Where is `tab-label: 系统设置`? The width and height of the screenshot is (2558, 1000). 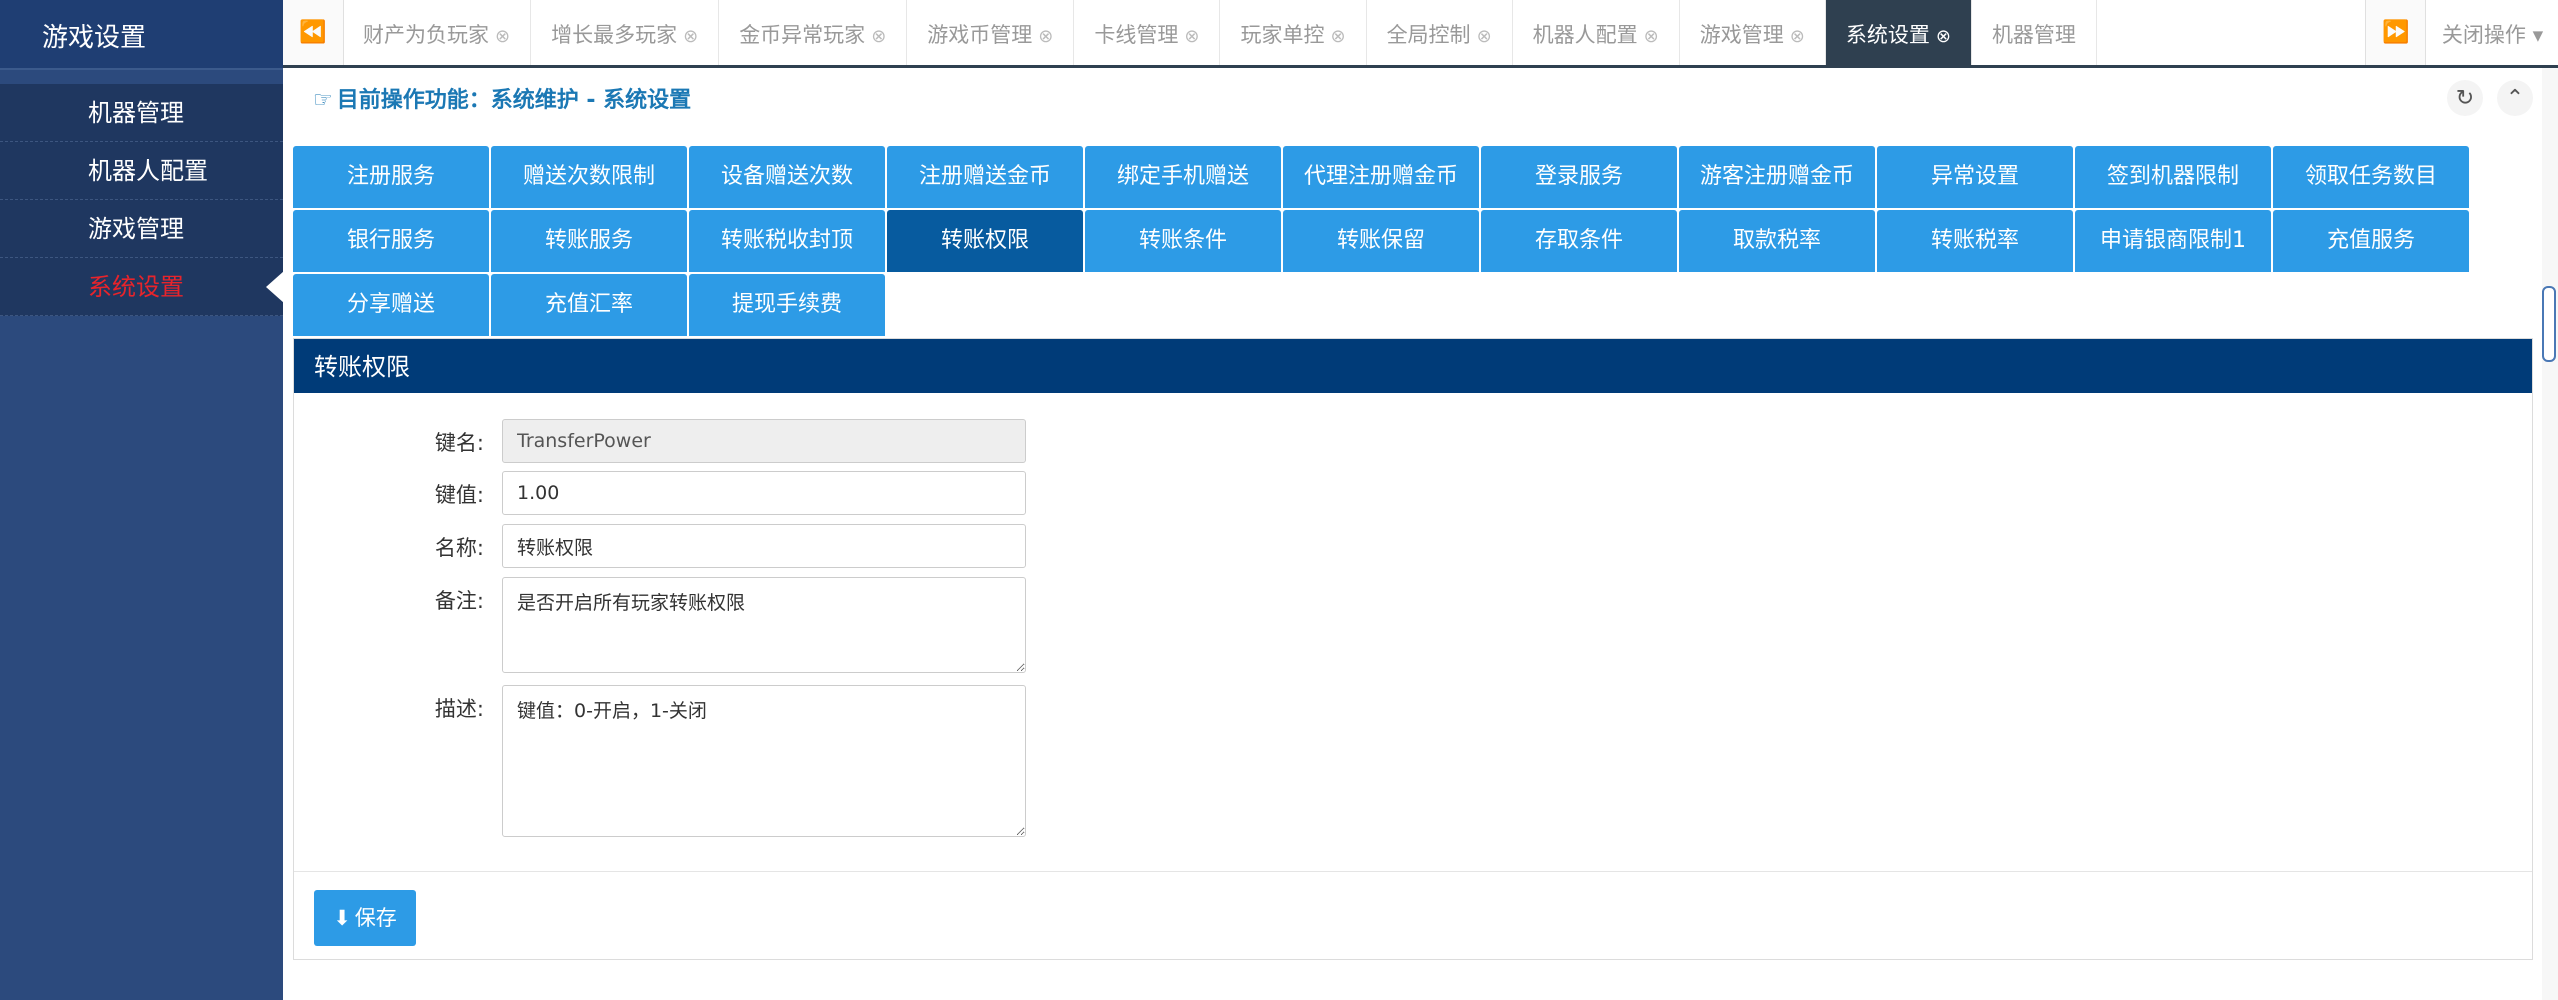
tab-label: 系统设置 is located at coordinates (1887, 35).